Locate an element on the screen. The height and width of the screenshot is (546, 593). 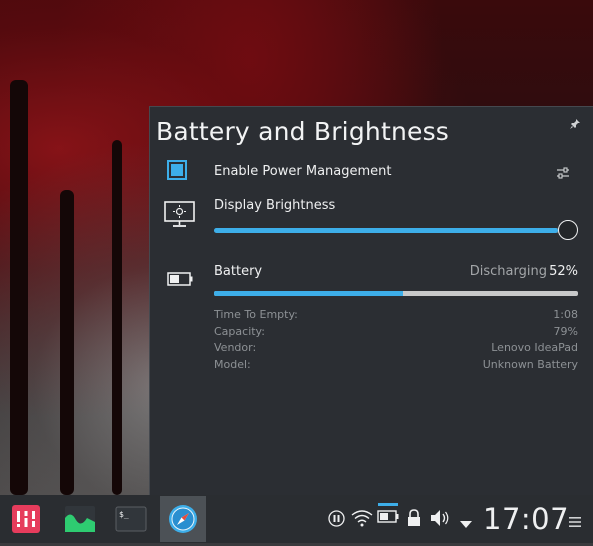
detail-key: Vendor: is located at coordinates (235, 347).